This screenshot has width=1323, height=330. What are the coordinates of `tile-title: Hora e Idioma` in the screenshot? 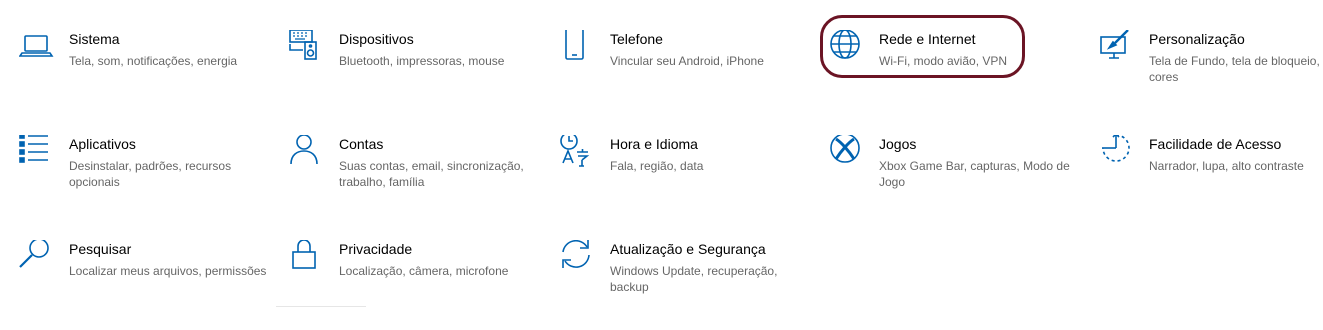 It's located at (654, 144).